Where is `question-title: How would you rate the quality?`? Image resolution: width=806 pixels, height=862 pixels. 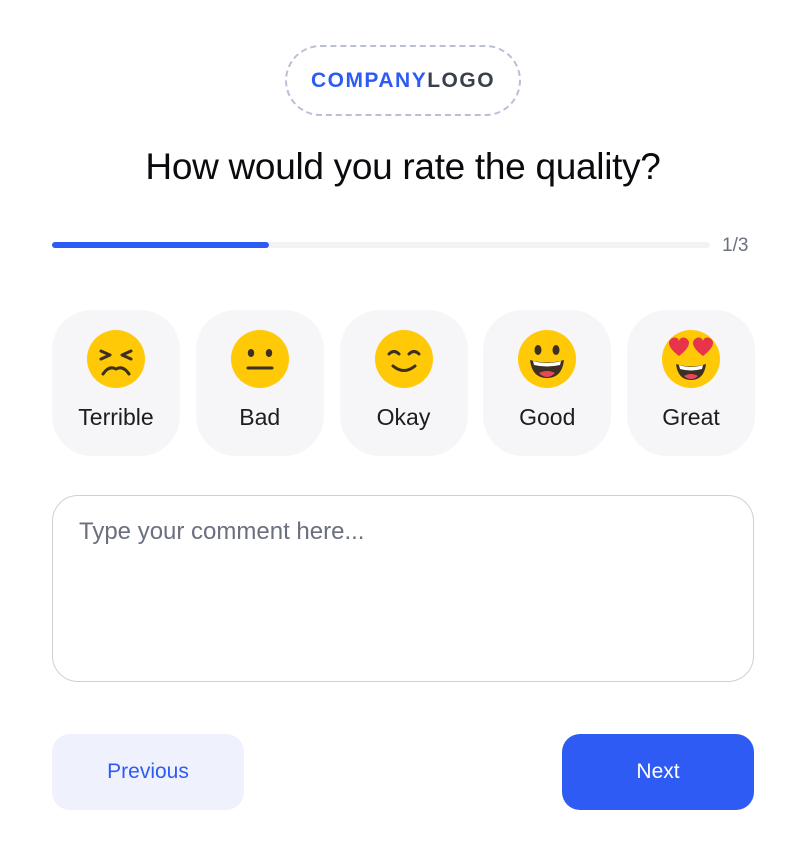 question-title: How would you rate the quality? is located at coordinates (403, 166).